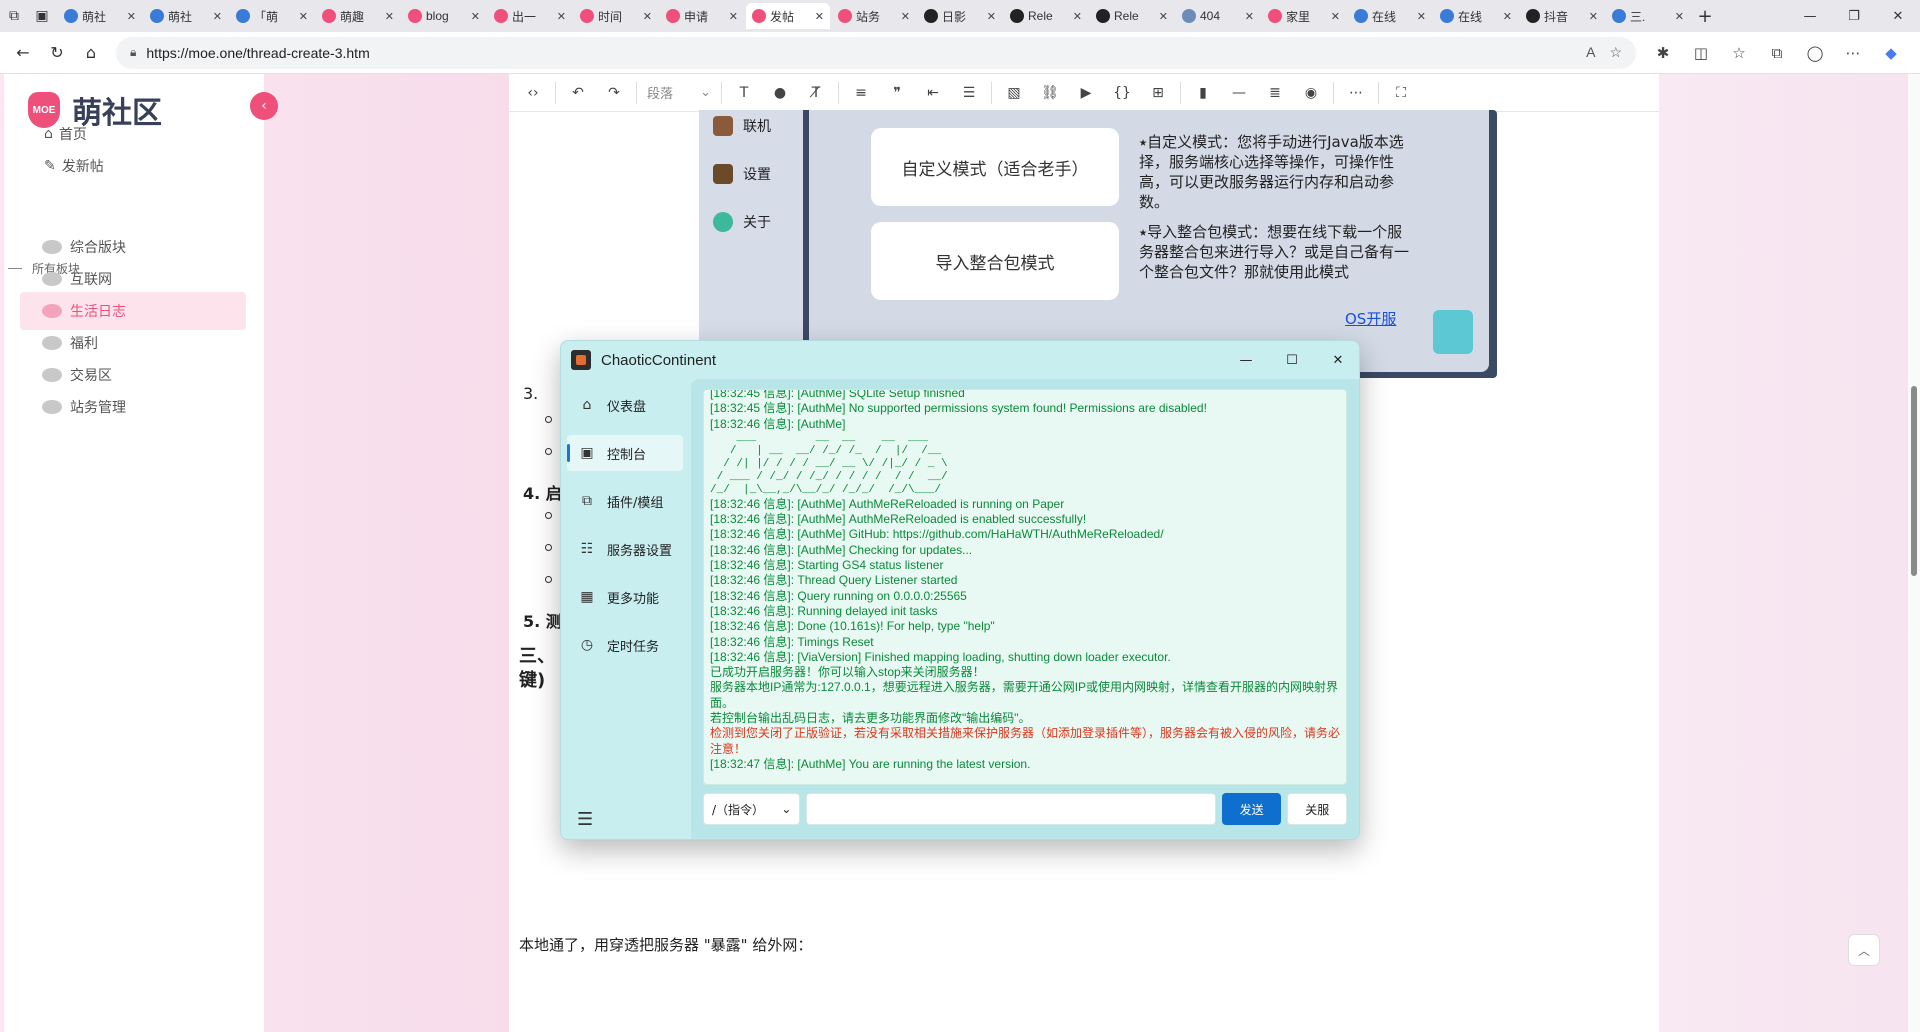  What do you see at coordinates (1914, 553) in the screenshot?
I see `page-scrollbar` at bounding box center [1914, 553].